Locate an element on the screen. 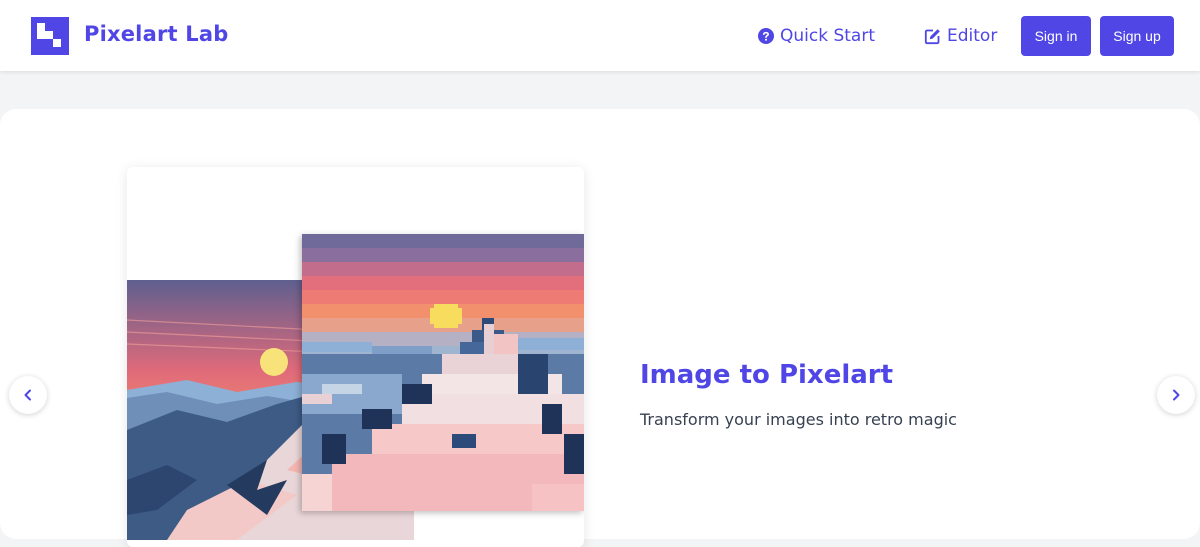  question-circle-icon is located at coordinates (766, 36).